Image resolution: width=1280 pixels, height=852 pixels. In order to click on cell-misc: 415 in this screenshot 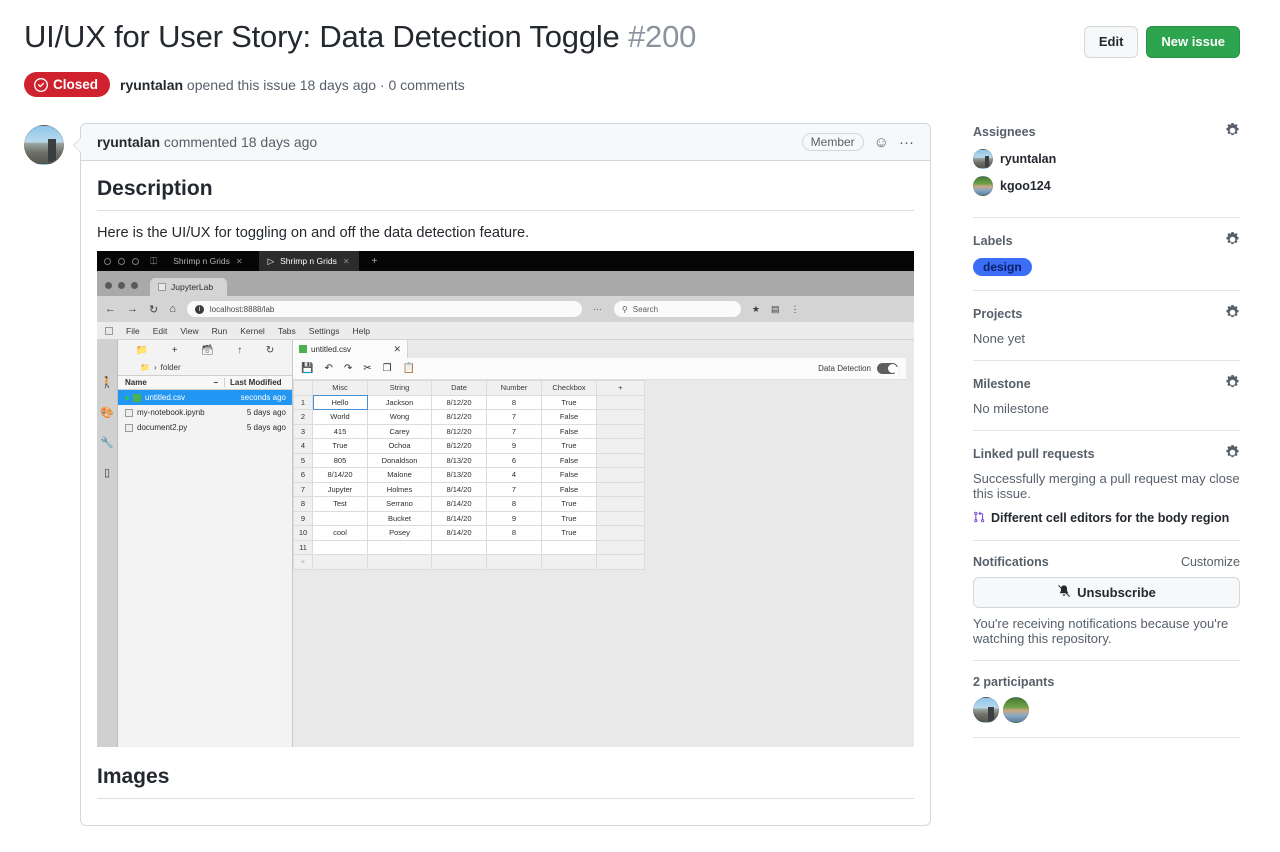, I will do `click(340, 431)`.